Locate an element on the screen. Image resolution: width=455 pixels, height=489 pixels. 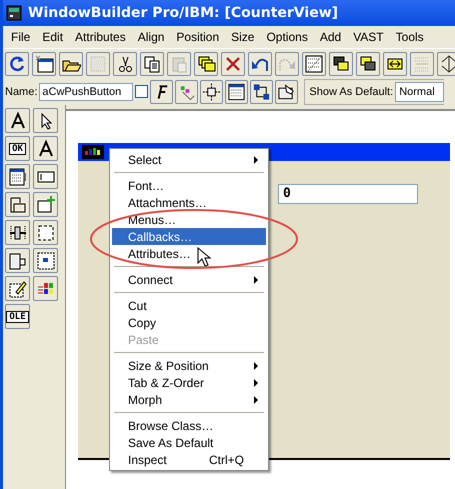
send-to-back-icon is located at coordinates (368, 64).